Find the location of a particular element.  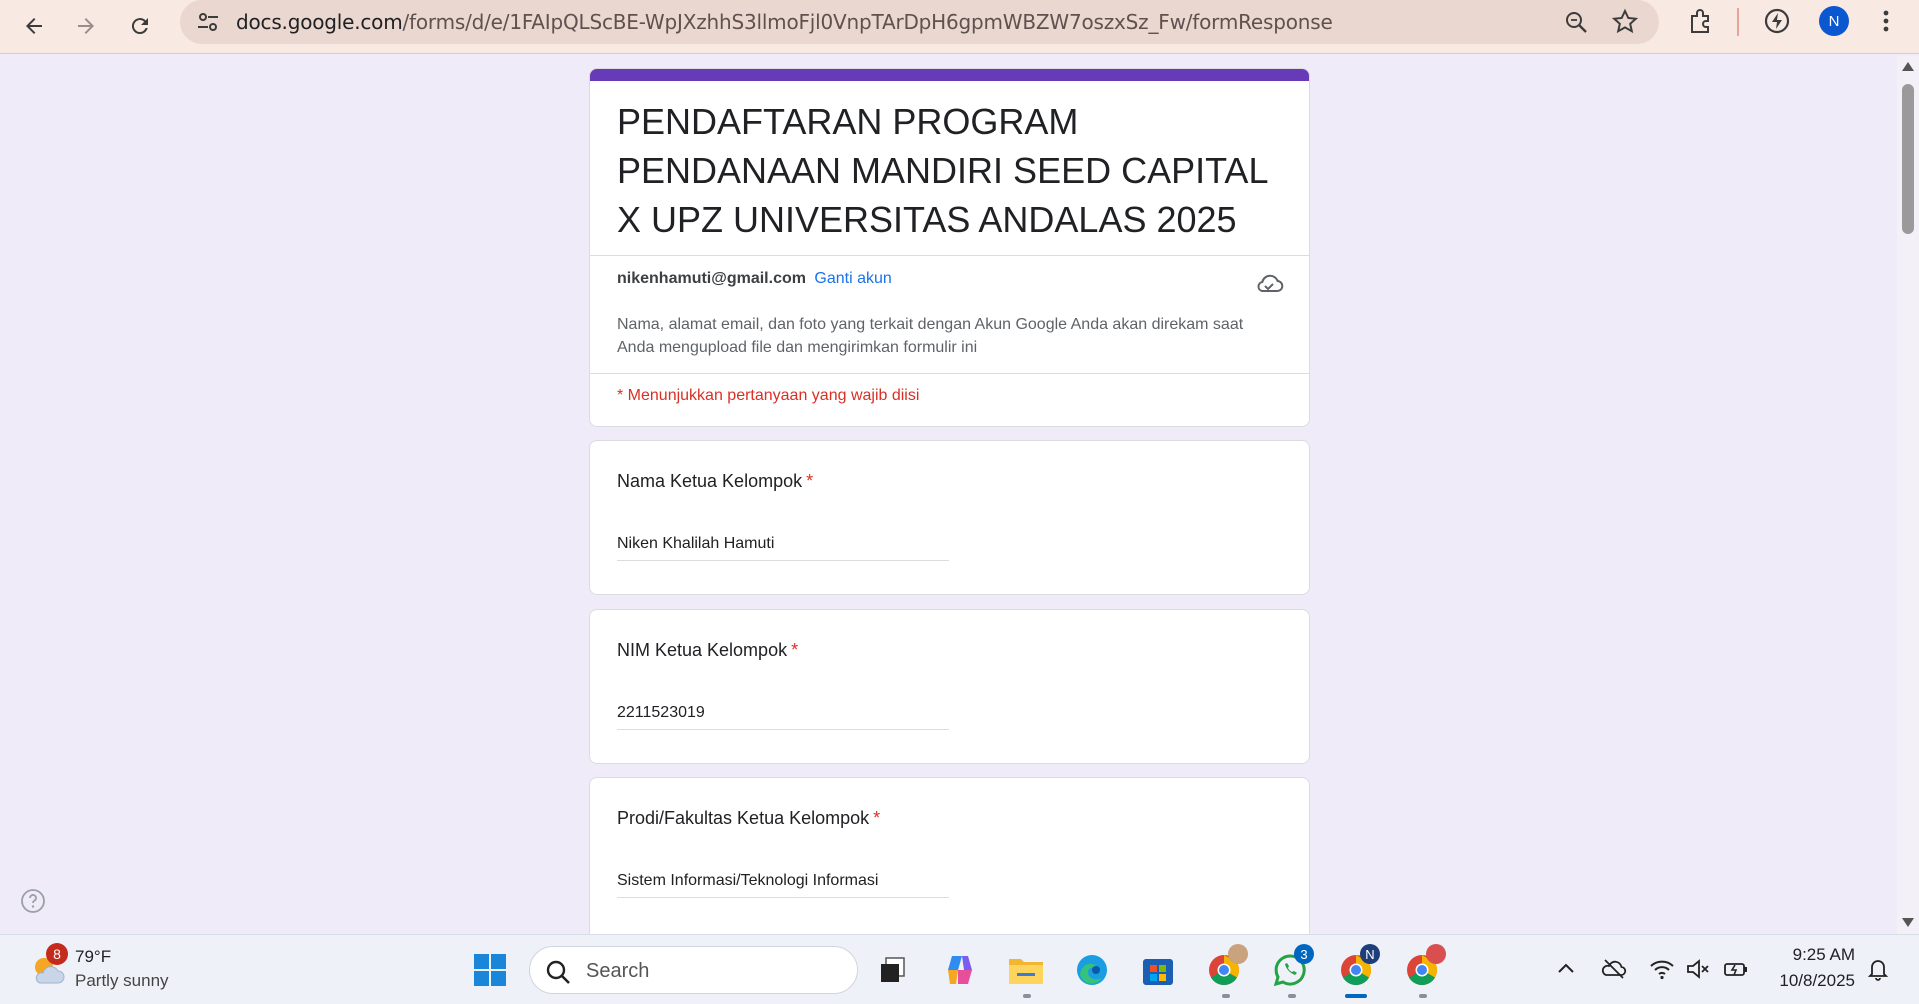

help-icon is located at coordinates (33, 901).